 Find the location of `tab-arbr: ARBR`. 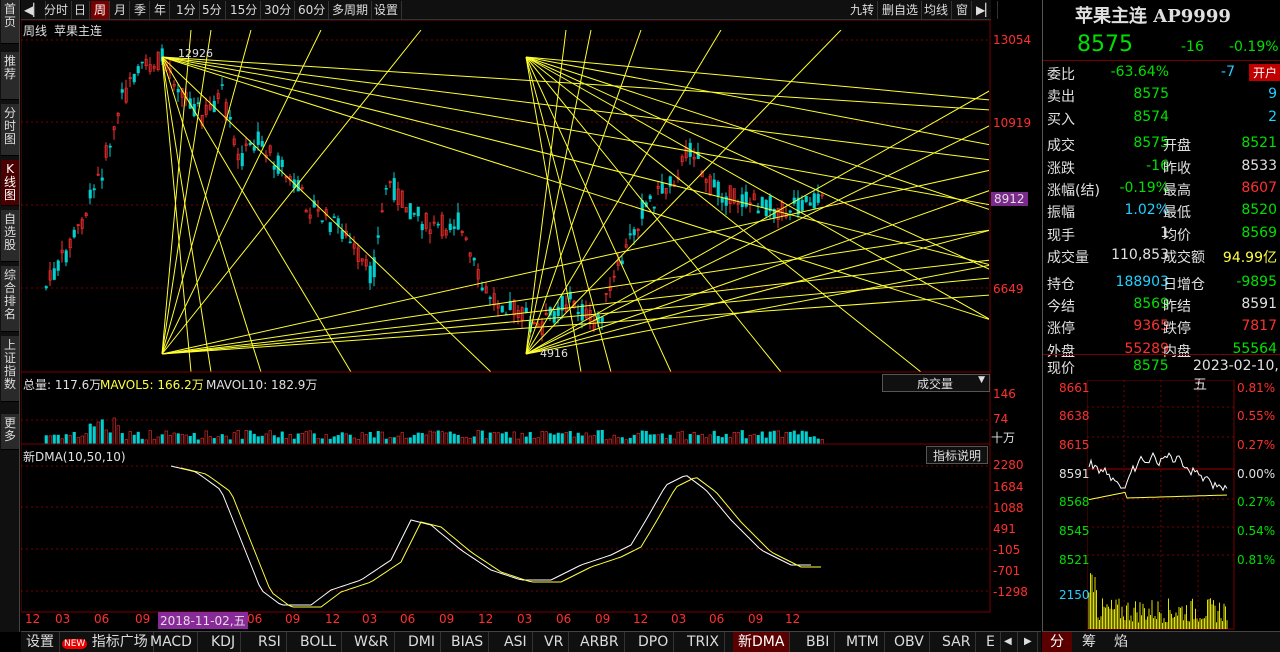

tab-arbr: ARBR is located at coordinates (600, 642).